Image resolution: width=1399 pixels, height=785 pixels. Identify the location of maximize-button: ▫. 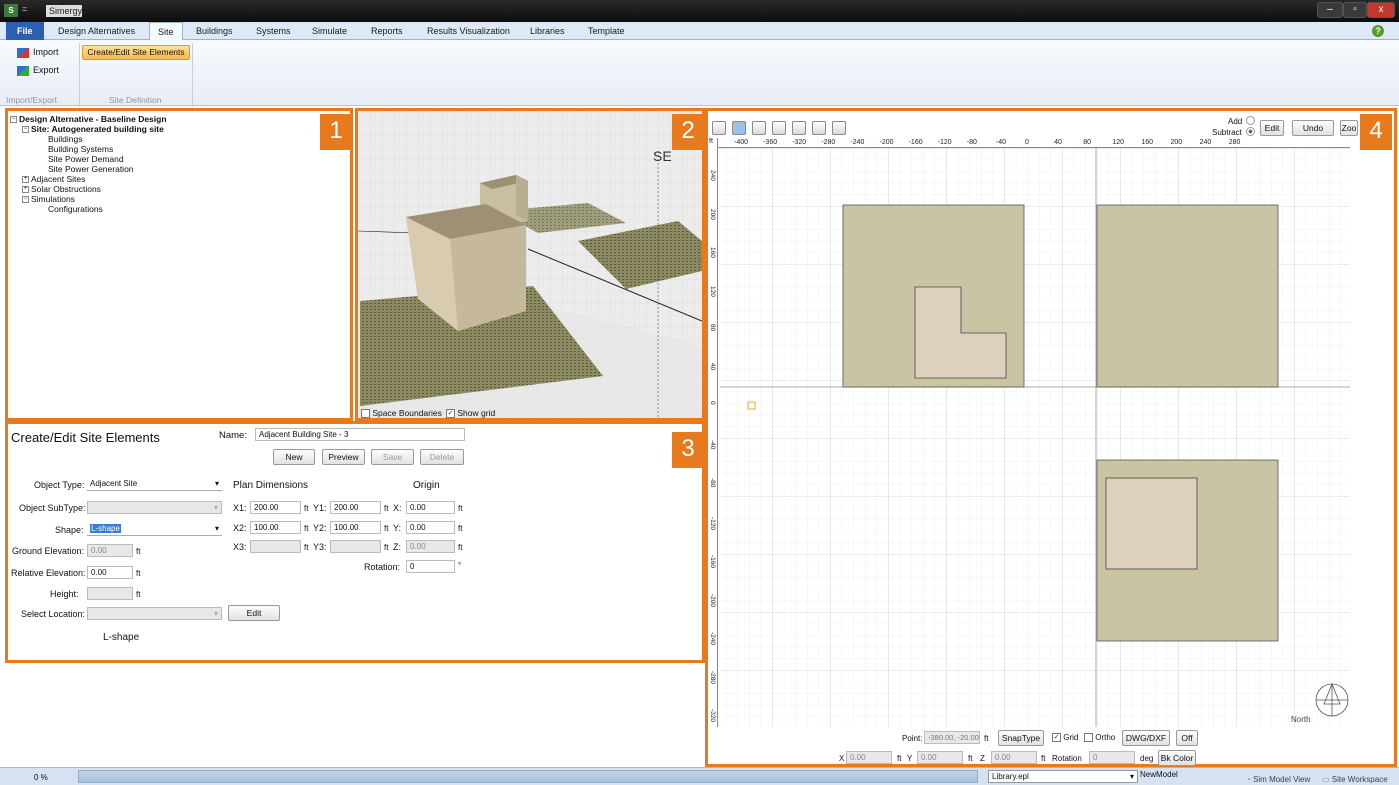
(1355, 10).